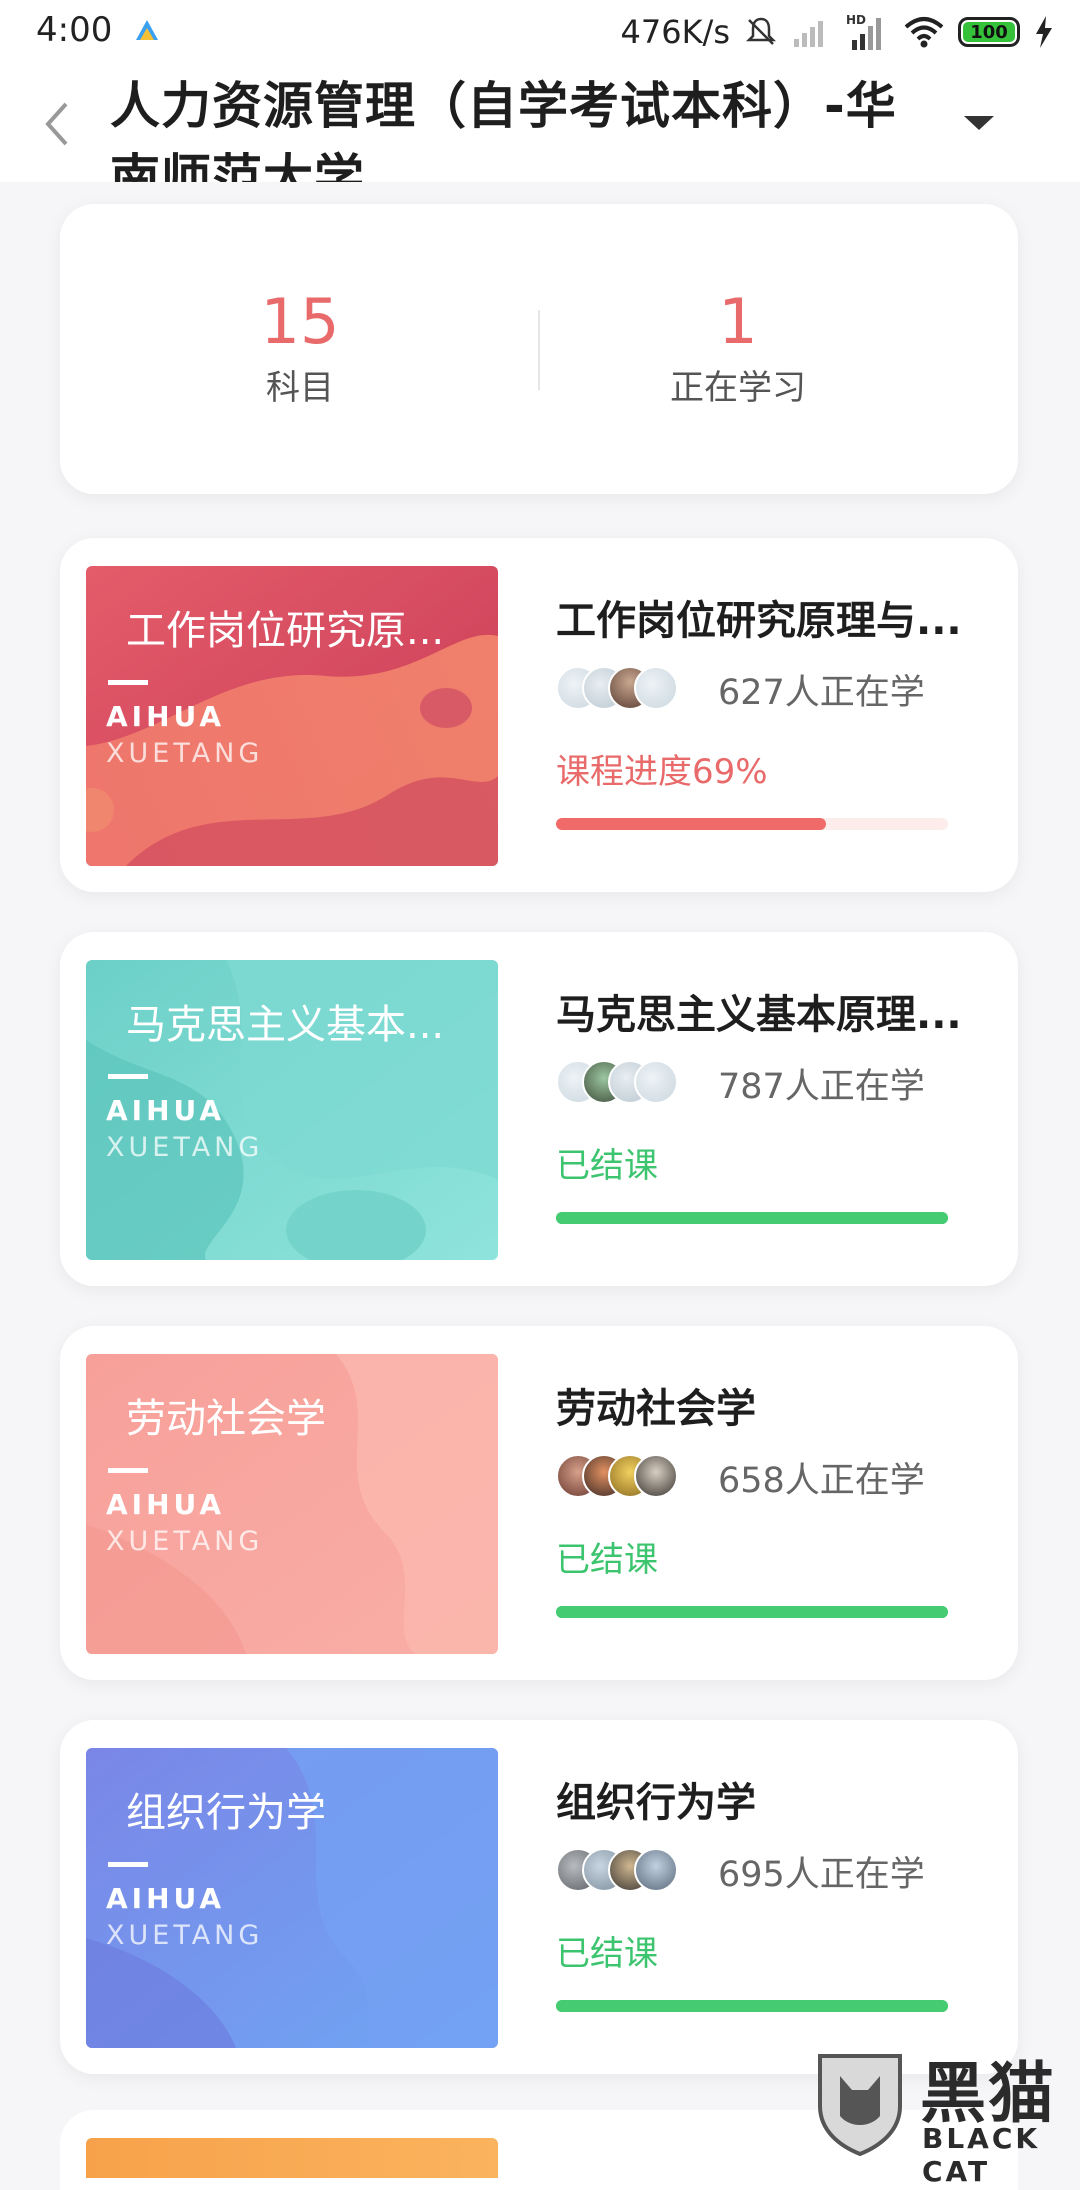 This screenshot has width=1080, height=2190. What do you see at coordinates (738, 388) in the screenshot?
I see `learning-label: 正在学习` at bounding box center [738, 388].